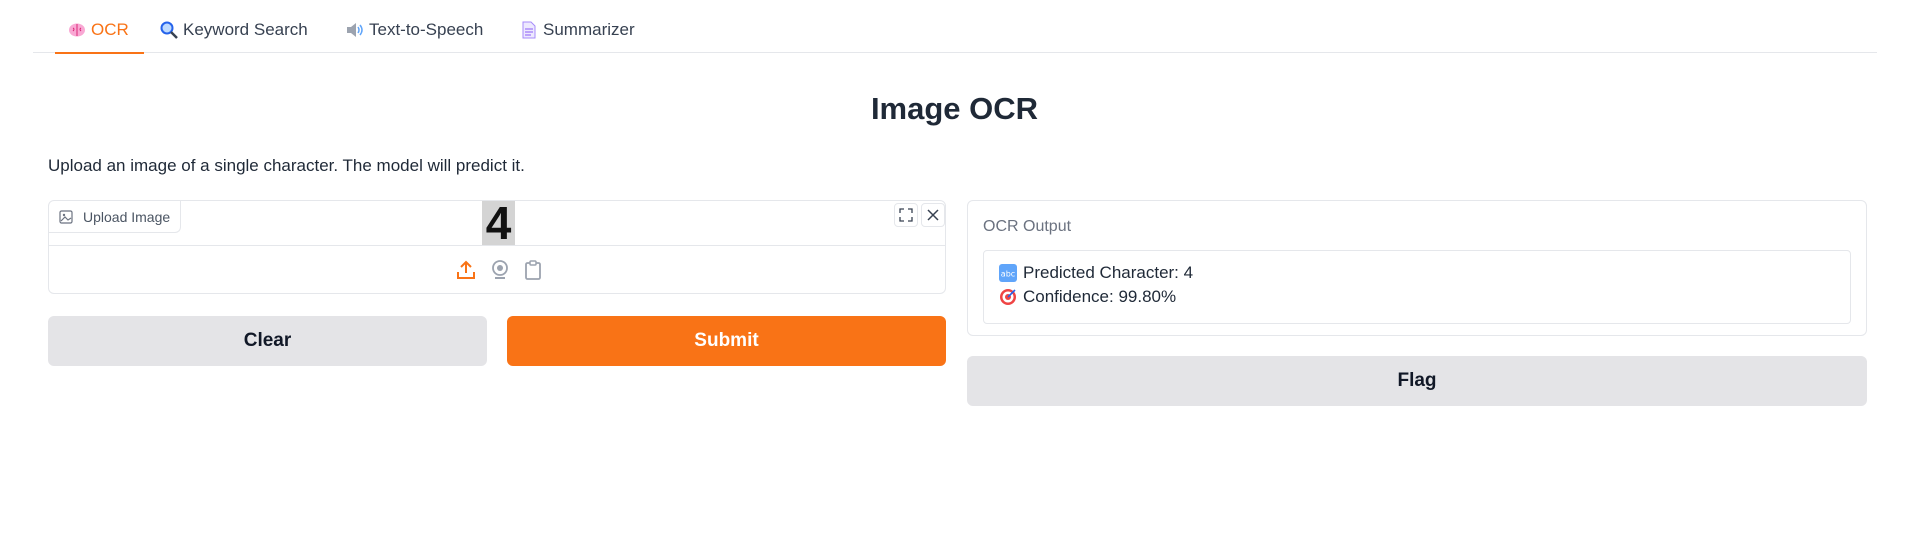  Describe the element at coordinates (726, 341) in the screenshot. I see `submit-button: Submit` at that location.